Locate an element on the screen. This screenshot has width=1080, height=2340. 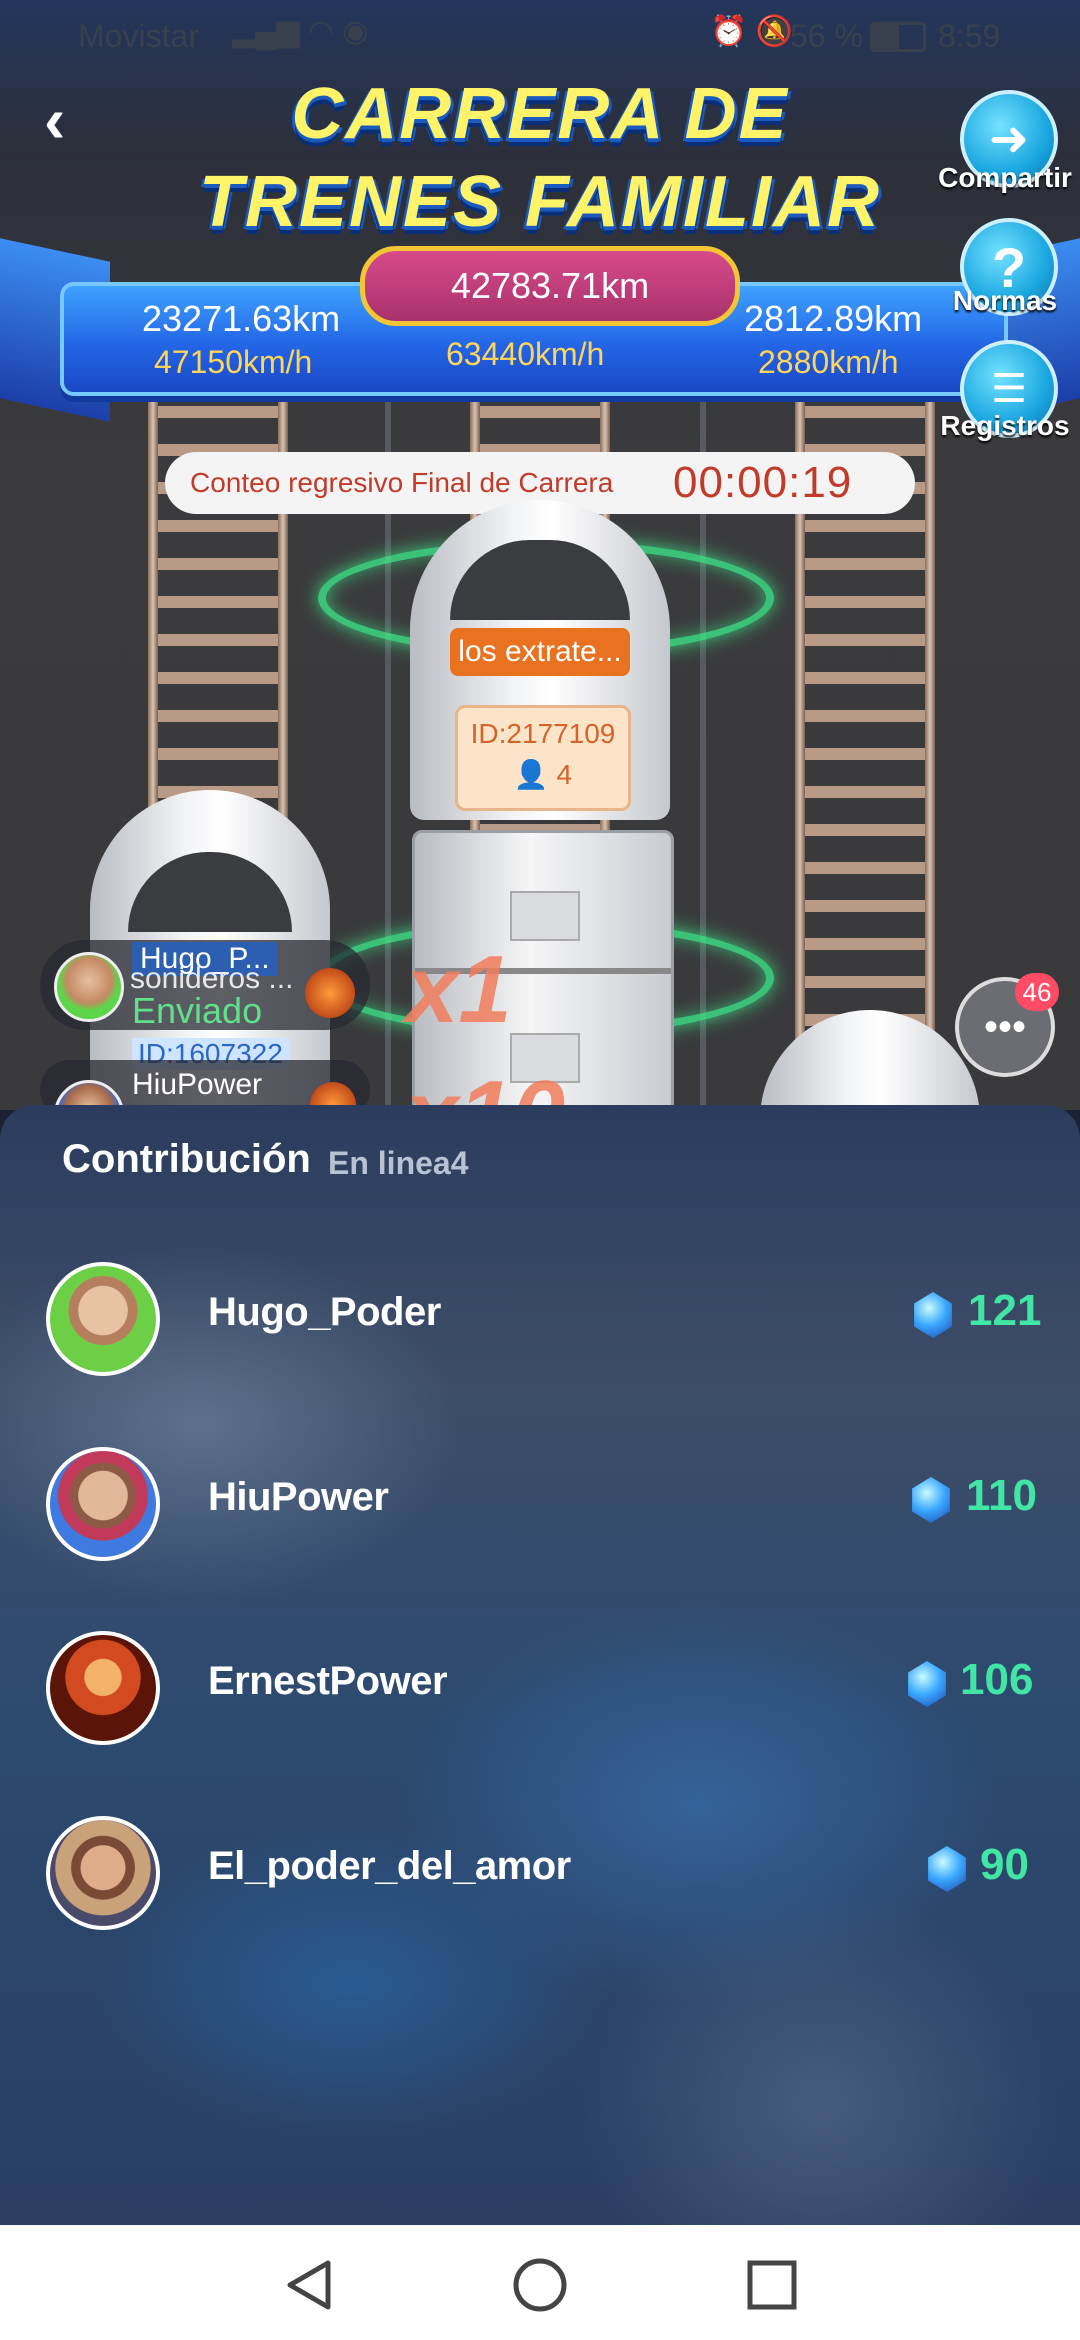
game-title: CARRERA DE TRENES FAMILIAR is located at coordinates (540, 158).